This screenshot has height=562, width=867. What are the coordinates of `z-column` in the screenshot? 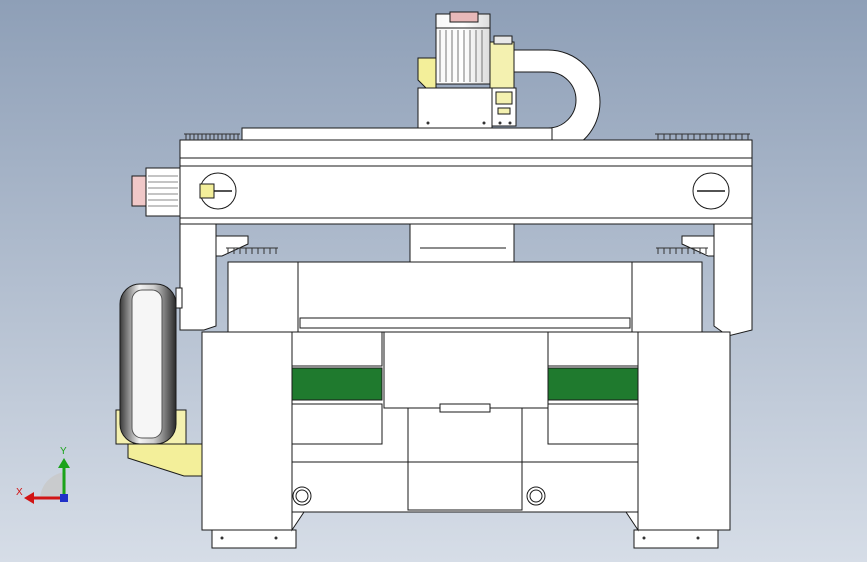 It's located at (462, 243).